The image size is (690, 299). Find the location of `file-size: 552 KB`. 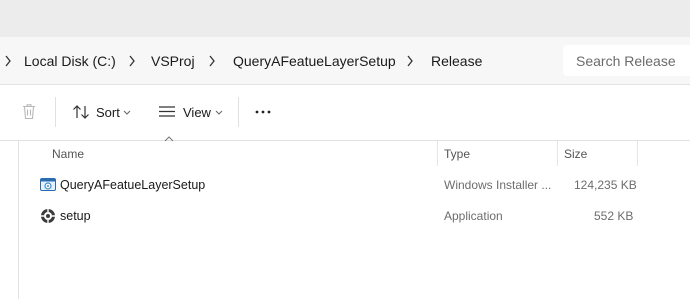

file-size: 552 KB is located at coordinates (614, 216).